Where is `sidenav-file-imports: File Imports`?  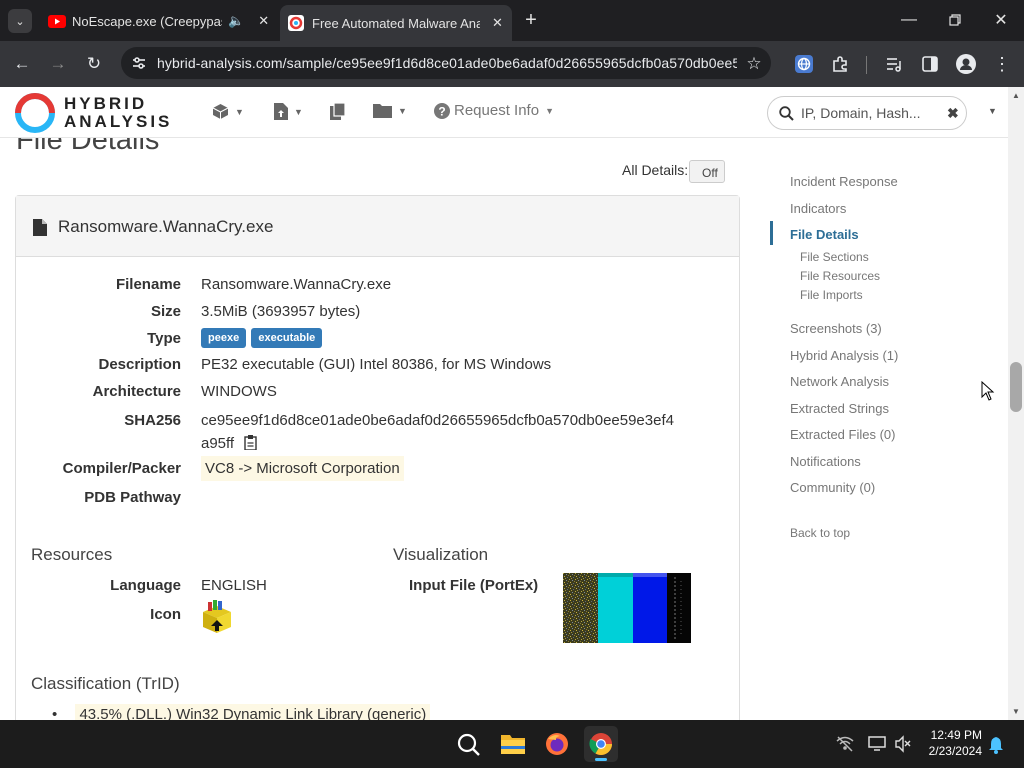 sidenav-file-imports: File Imports is located at coordinates (831, 295).